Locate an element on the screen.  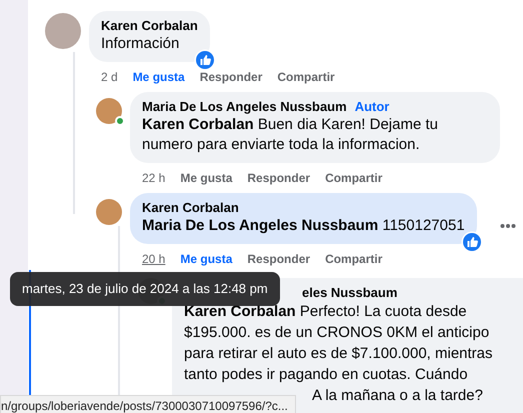
comment-text: Maria De Los Angeles Nussbaum 1150127051 is located at coordinates (303, 226).